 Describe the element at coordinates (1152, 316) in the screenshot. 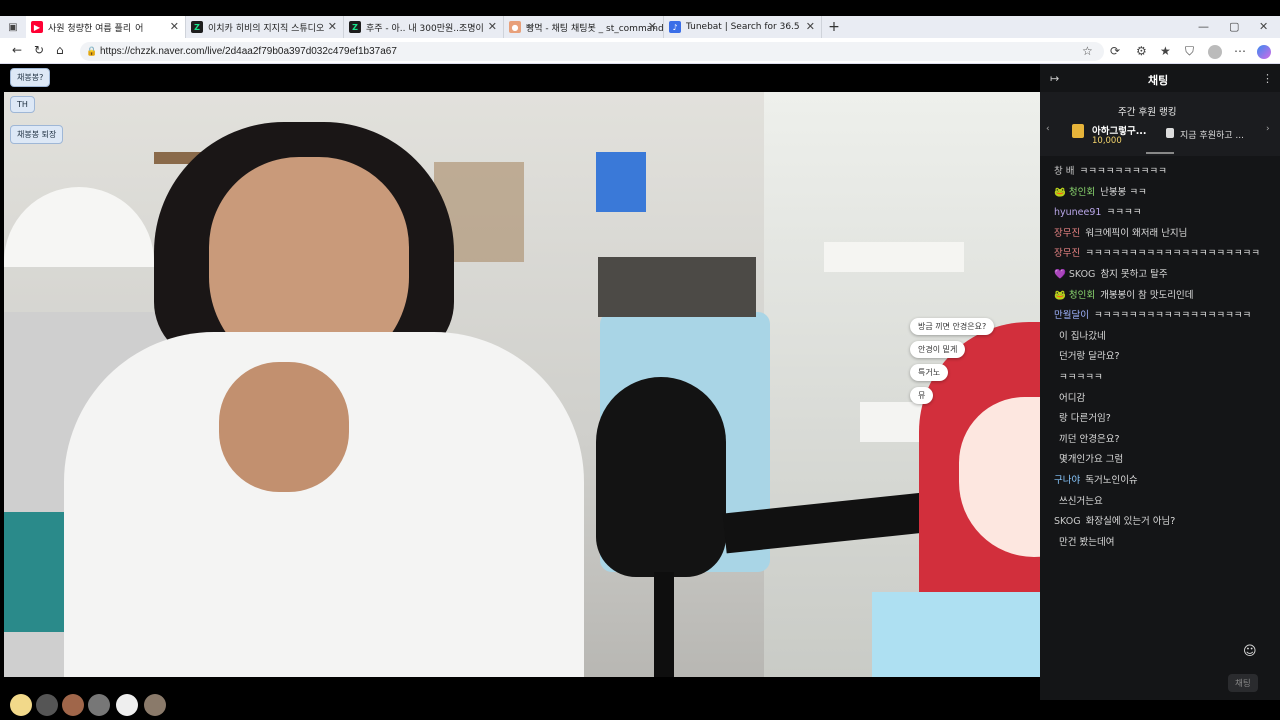

I see `chat-message: 만월달이 ㅋㅋㅋㅋㅋㅋㅋㅋㅋㅋㅋㅋㅋㅋㅋㅋㅋㅋ` at that location.